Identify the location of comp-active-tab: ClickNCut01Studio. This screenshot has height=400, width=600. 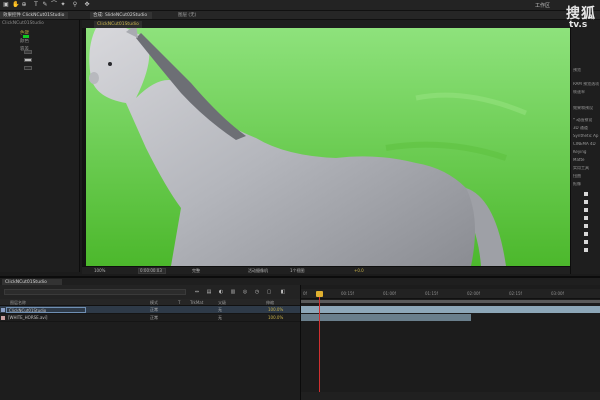
(118, 24).